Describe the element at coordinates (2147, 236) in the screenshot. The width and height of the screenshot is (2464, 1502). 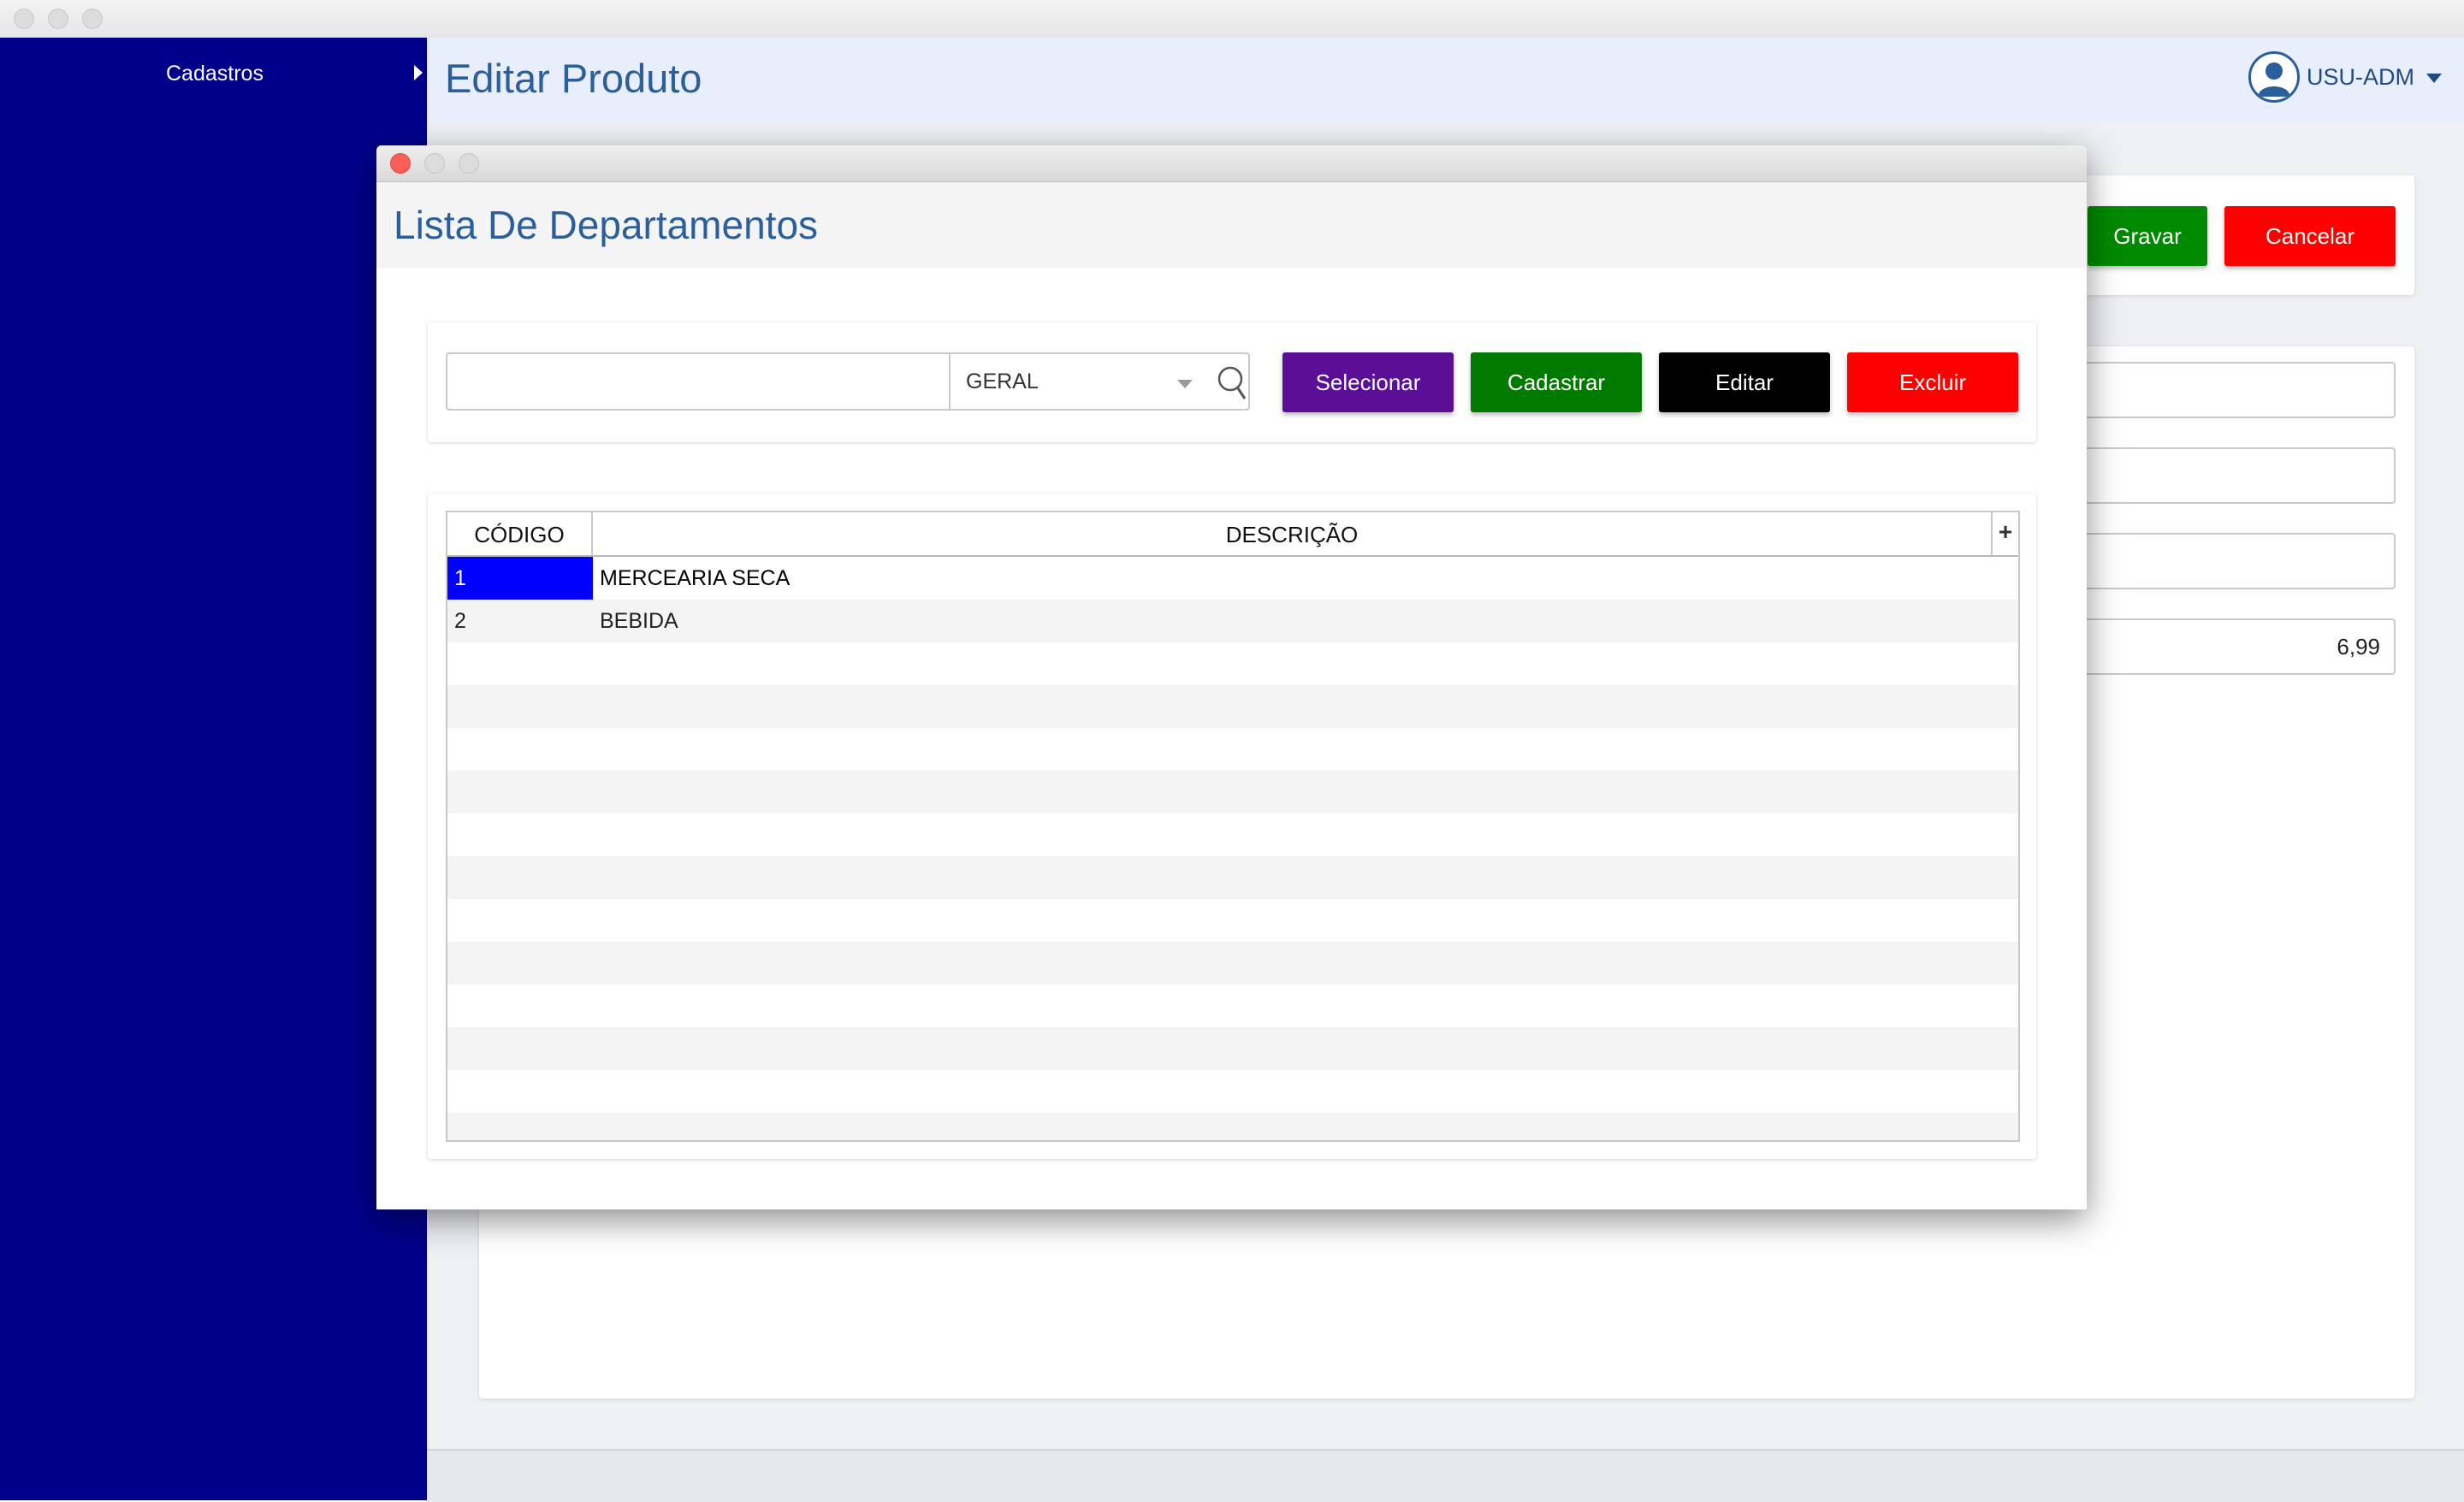
I see `save-button: Gravar` at that location.